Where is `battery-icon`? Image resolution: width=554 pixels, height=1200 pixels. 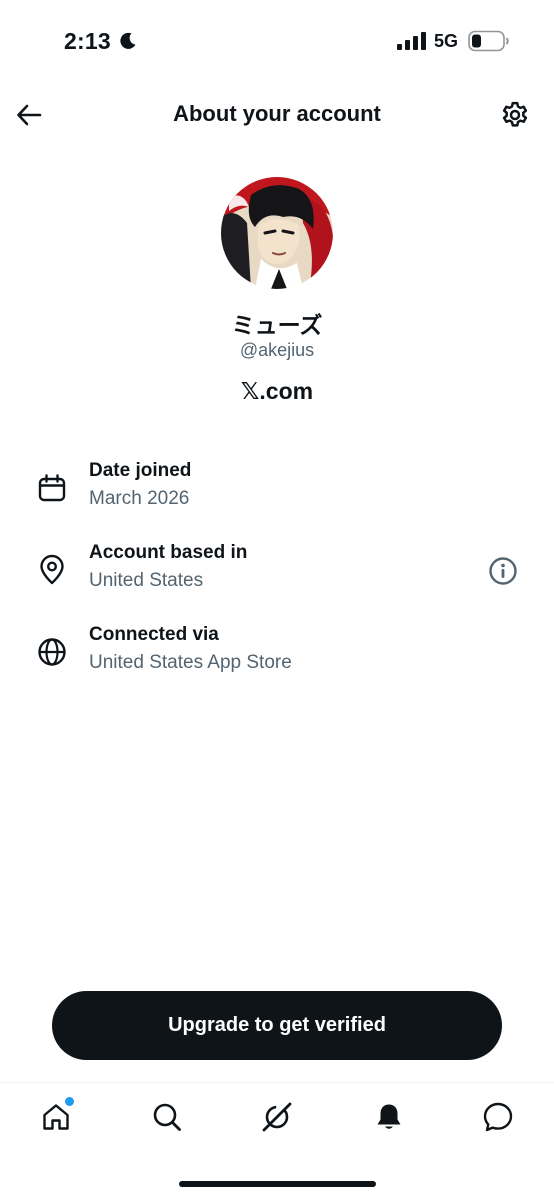
battery-icon is located at coordinates (488, 41).